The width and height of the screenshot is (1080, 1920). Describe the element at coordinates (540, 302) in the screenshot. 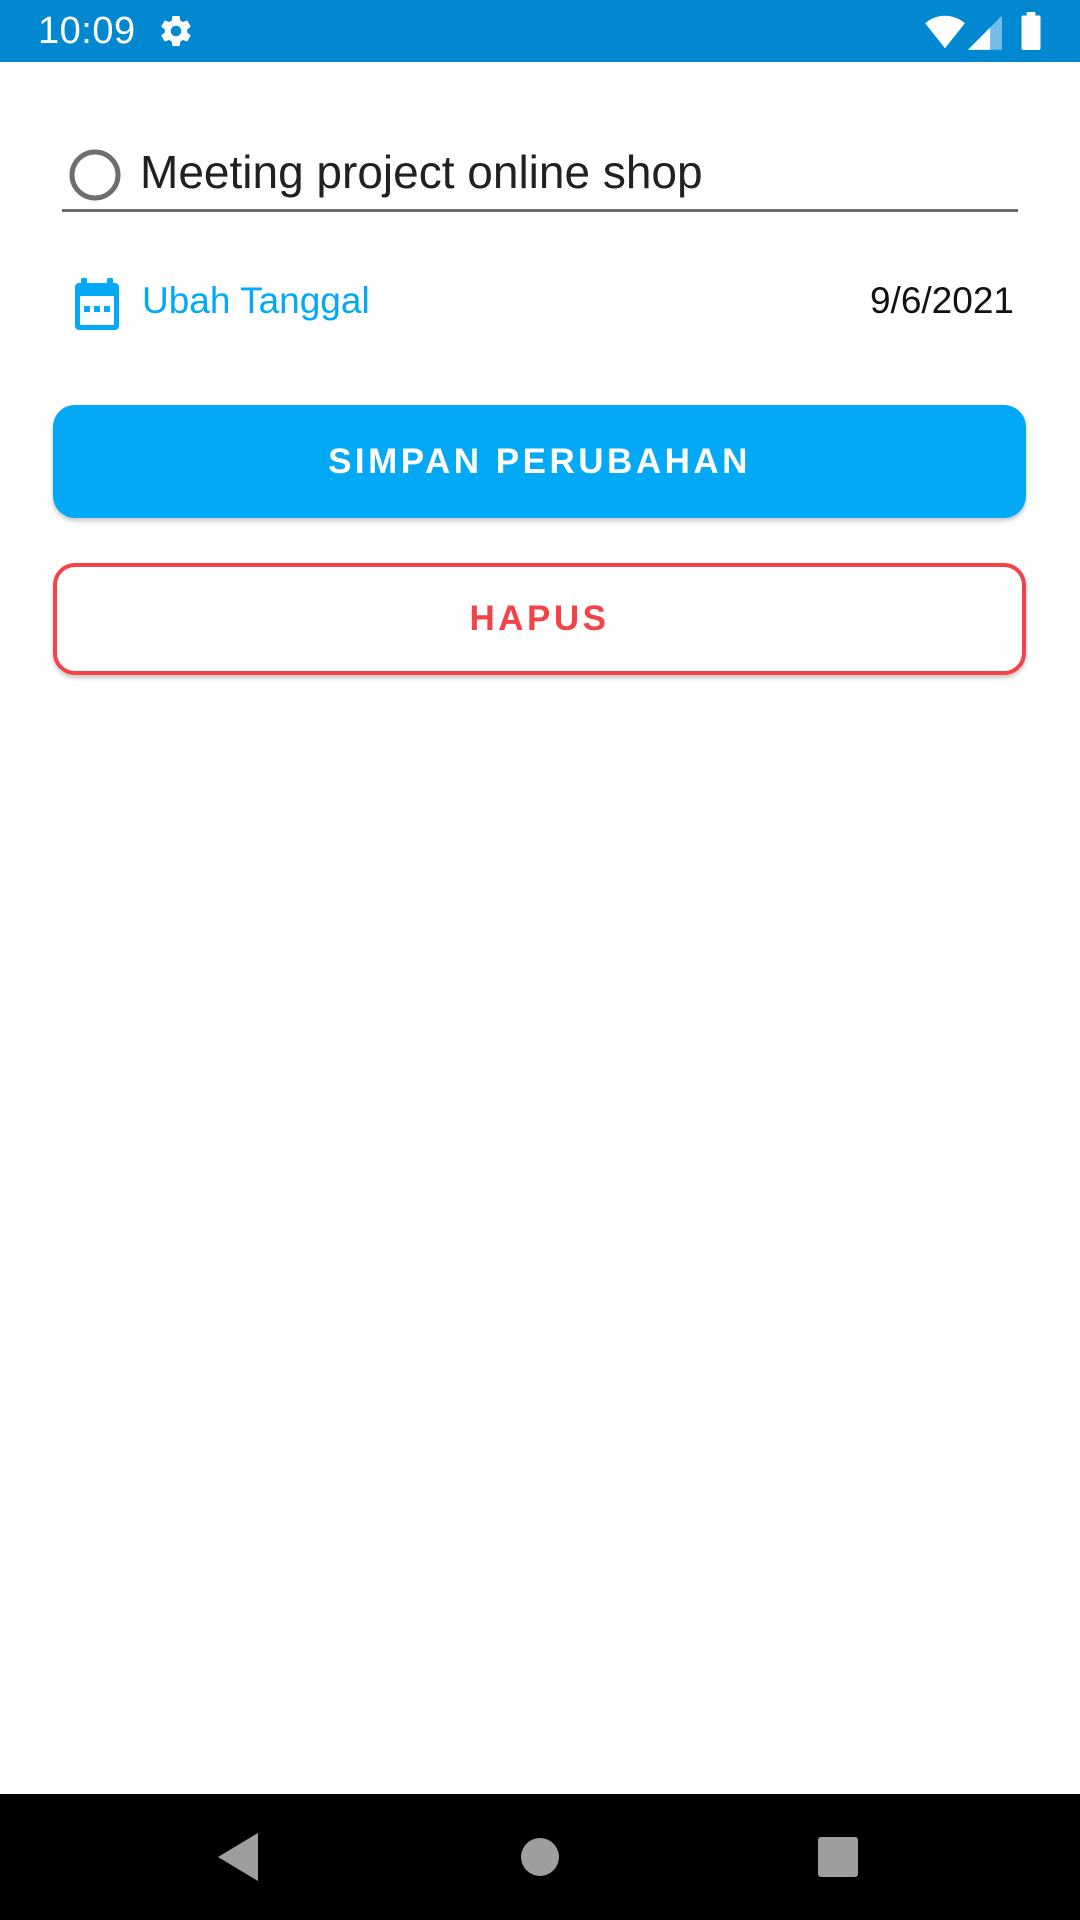

I see `date-row: Ubah Tanggal 9/6/2021` at that location.